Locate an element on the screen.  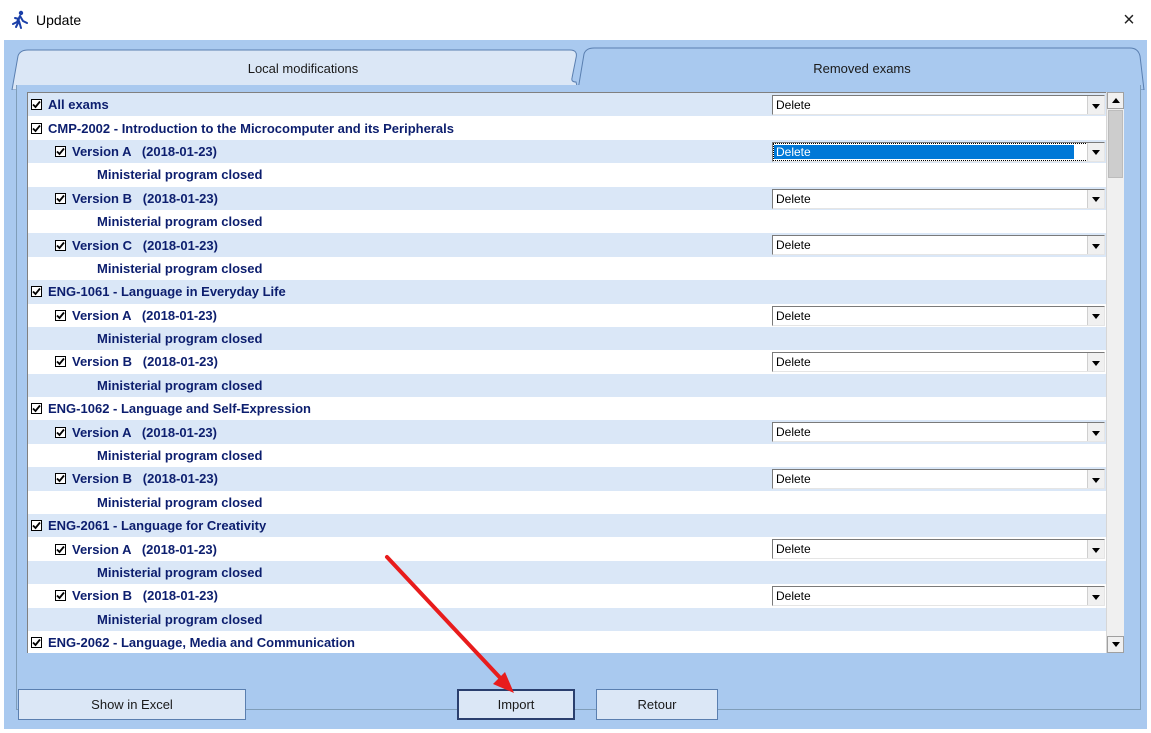
exam-row: ENG-2061 - Language for Creativity is located at coordinates (567, 526).